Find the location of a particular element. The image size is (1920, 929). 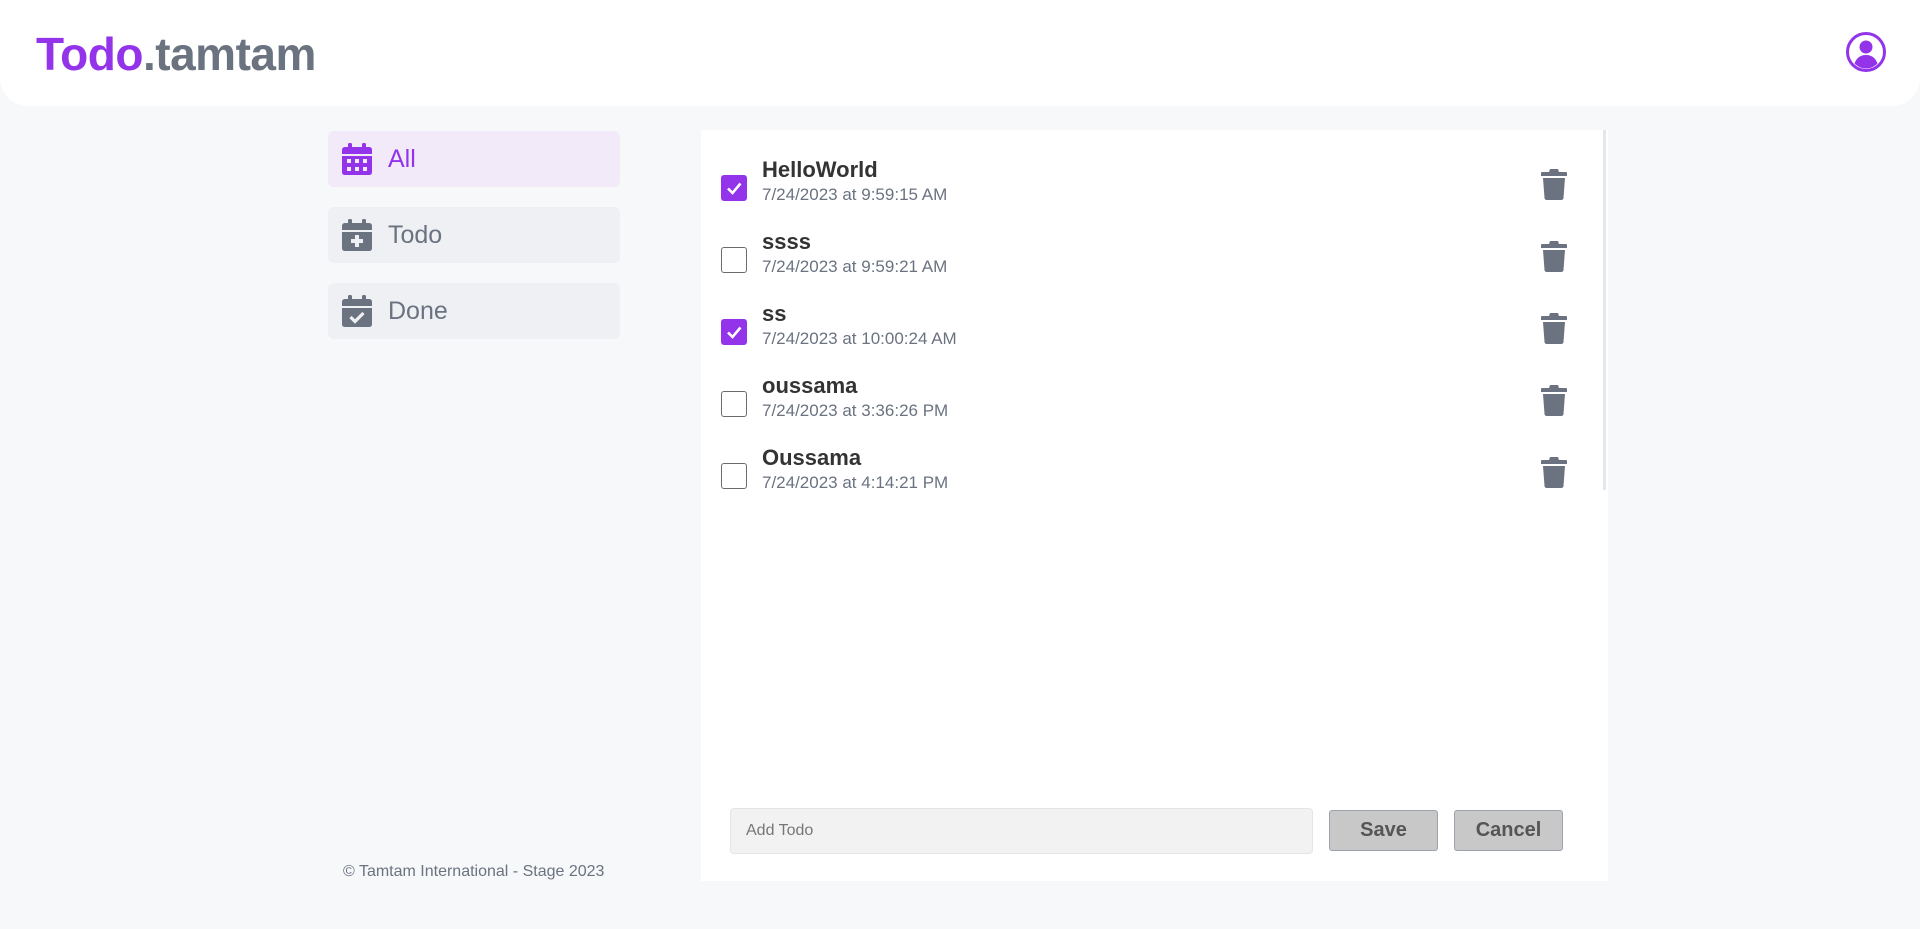

sidebar-item-label: All is located at coordinates (402, 158).